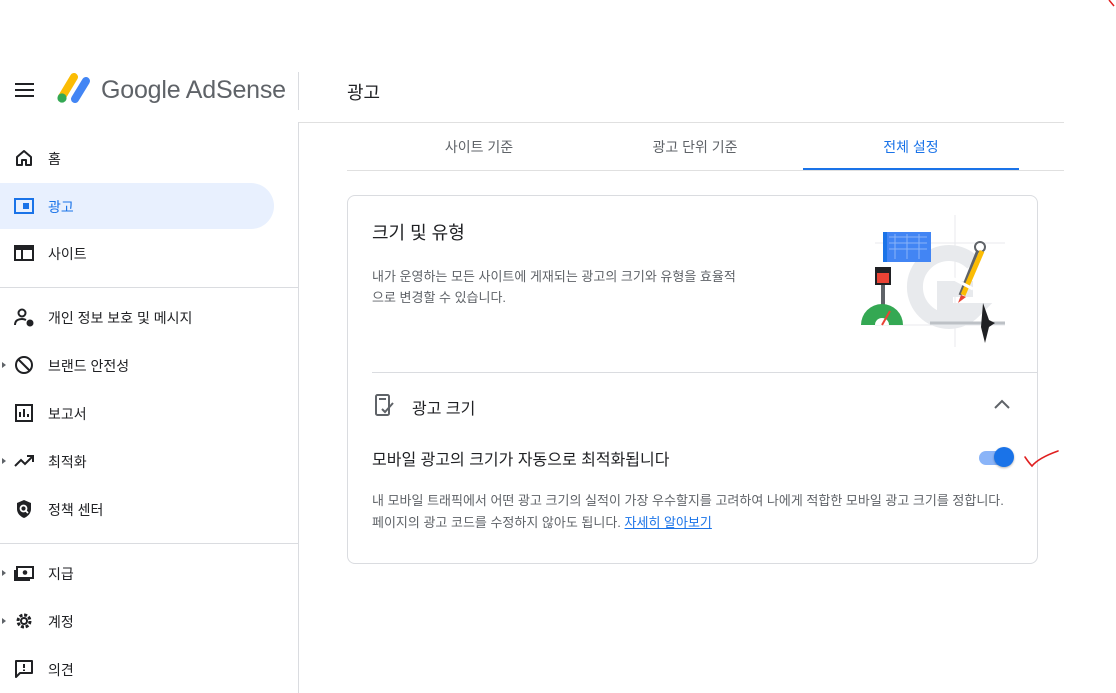 This screenshot has height=693, width=1116. I want to click on sidebar-item-reports: 보고서, so click(137, 413).